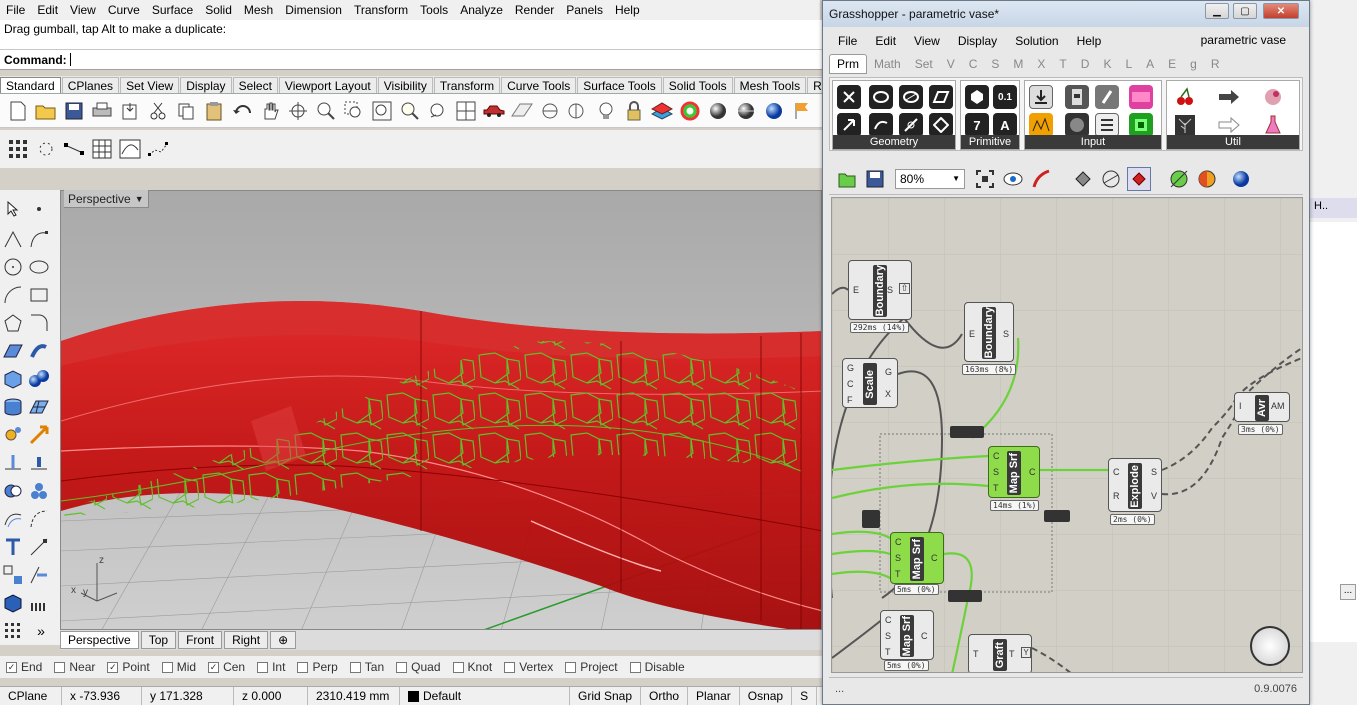  Describe the element at coordinates (911, 97) in the screenshot. I see `surface-param-icon` at that location.